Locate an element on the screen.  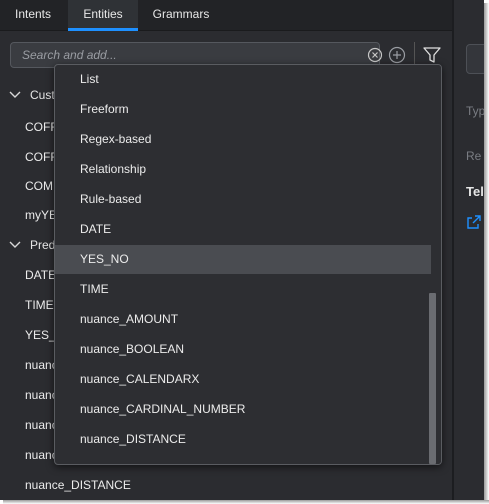
menu-item-nuance-cardinal-number: nuance_CARDINAL_NUMBER is located at coordinates (243, 409).